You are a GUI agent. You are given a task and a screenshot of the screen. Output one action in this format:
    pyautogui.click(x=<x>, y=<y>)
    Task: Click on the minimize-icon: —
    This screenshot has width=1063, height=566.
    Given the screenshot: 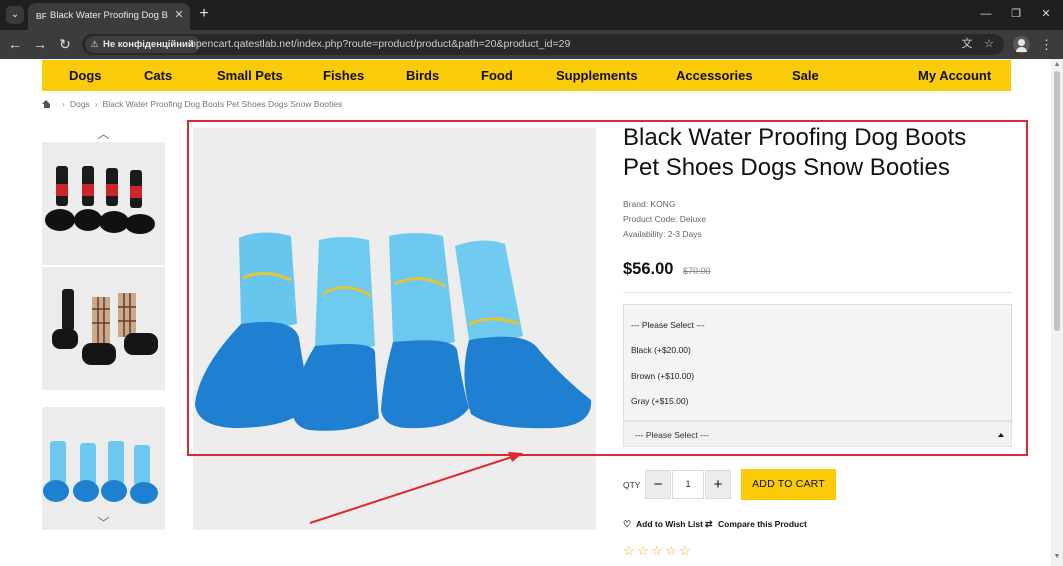 What is the action you would take?
    pyautogui.click(x=986, y=14)
    